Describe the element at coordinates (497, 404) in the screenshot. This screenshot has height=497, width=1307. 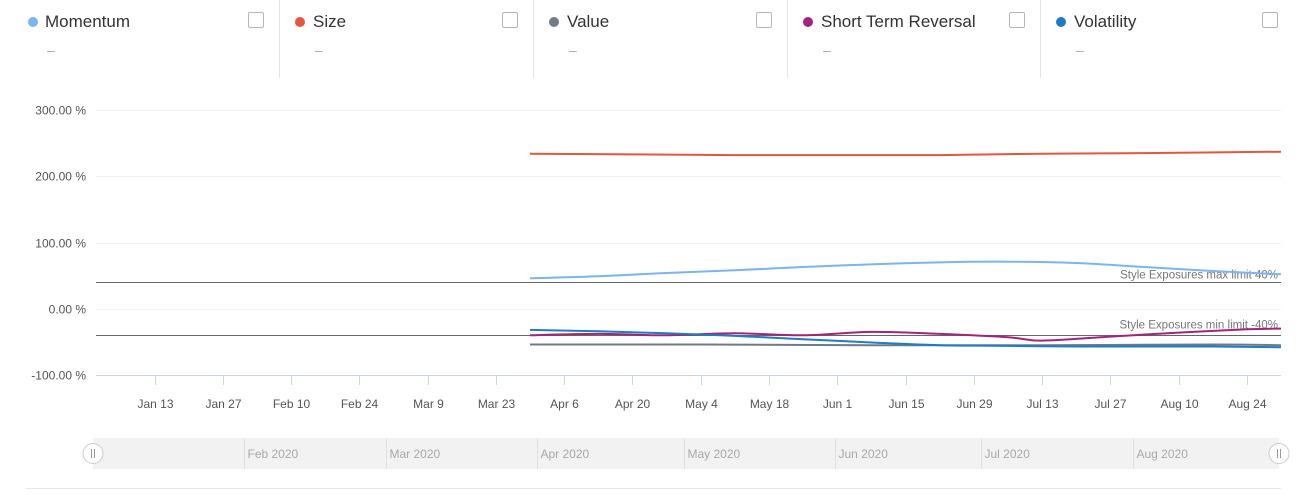
I see `x-tick-label: Mar 23` at that location.